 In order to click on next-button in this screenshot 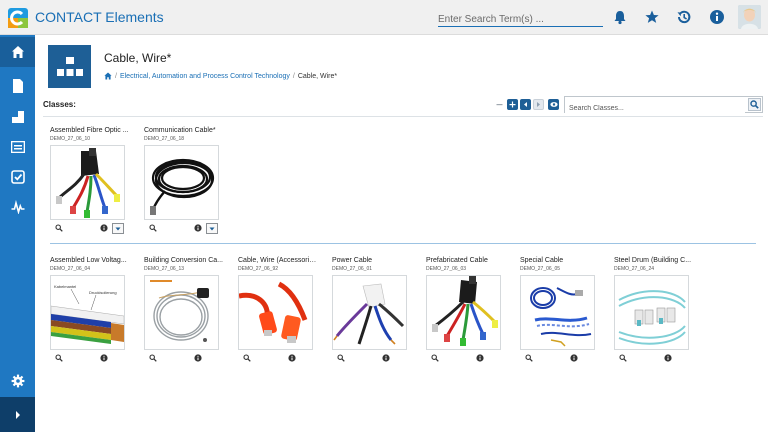, I will do `click(538, 104)`.